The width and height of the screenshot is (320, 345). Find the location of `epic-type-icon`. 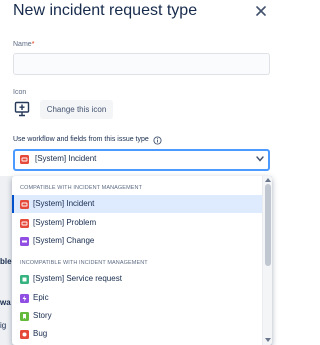

epic-type-icon is located at coordinates (24, 298).